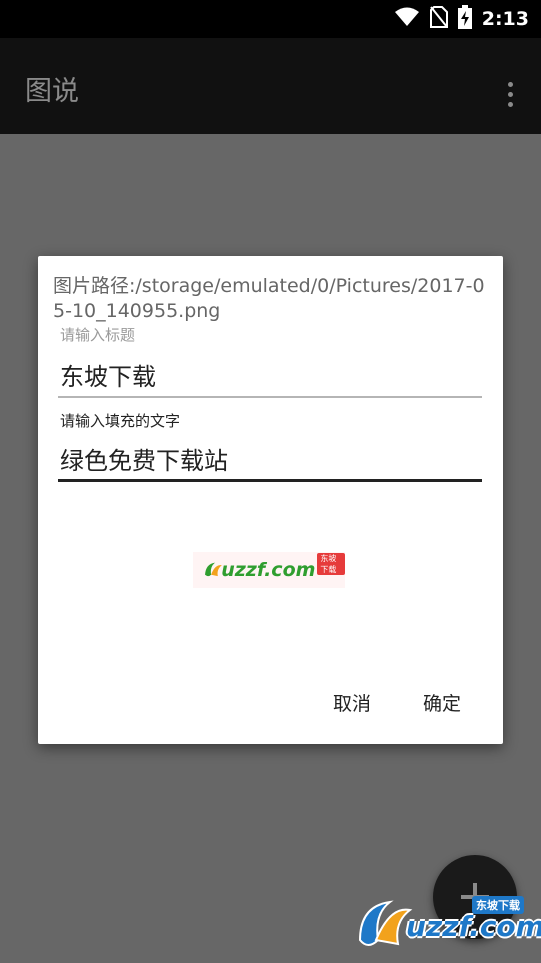  What do you see at coordinates (438, 19) in the screenshot?
I see `no-sim-icon` at bounding box center [438, 19].